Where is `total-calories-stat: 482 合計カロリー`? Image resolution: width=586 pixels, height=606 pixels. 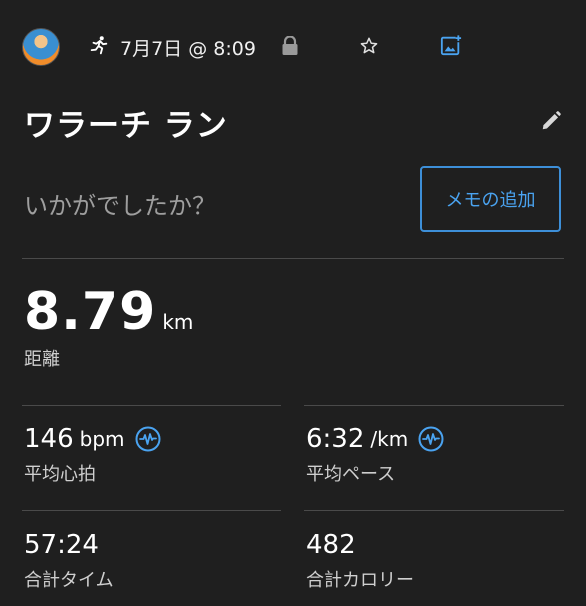
total-calories-stat: 482 合計カロリー is located at coordinates (431, 561).